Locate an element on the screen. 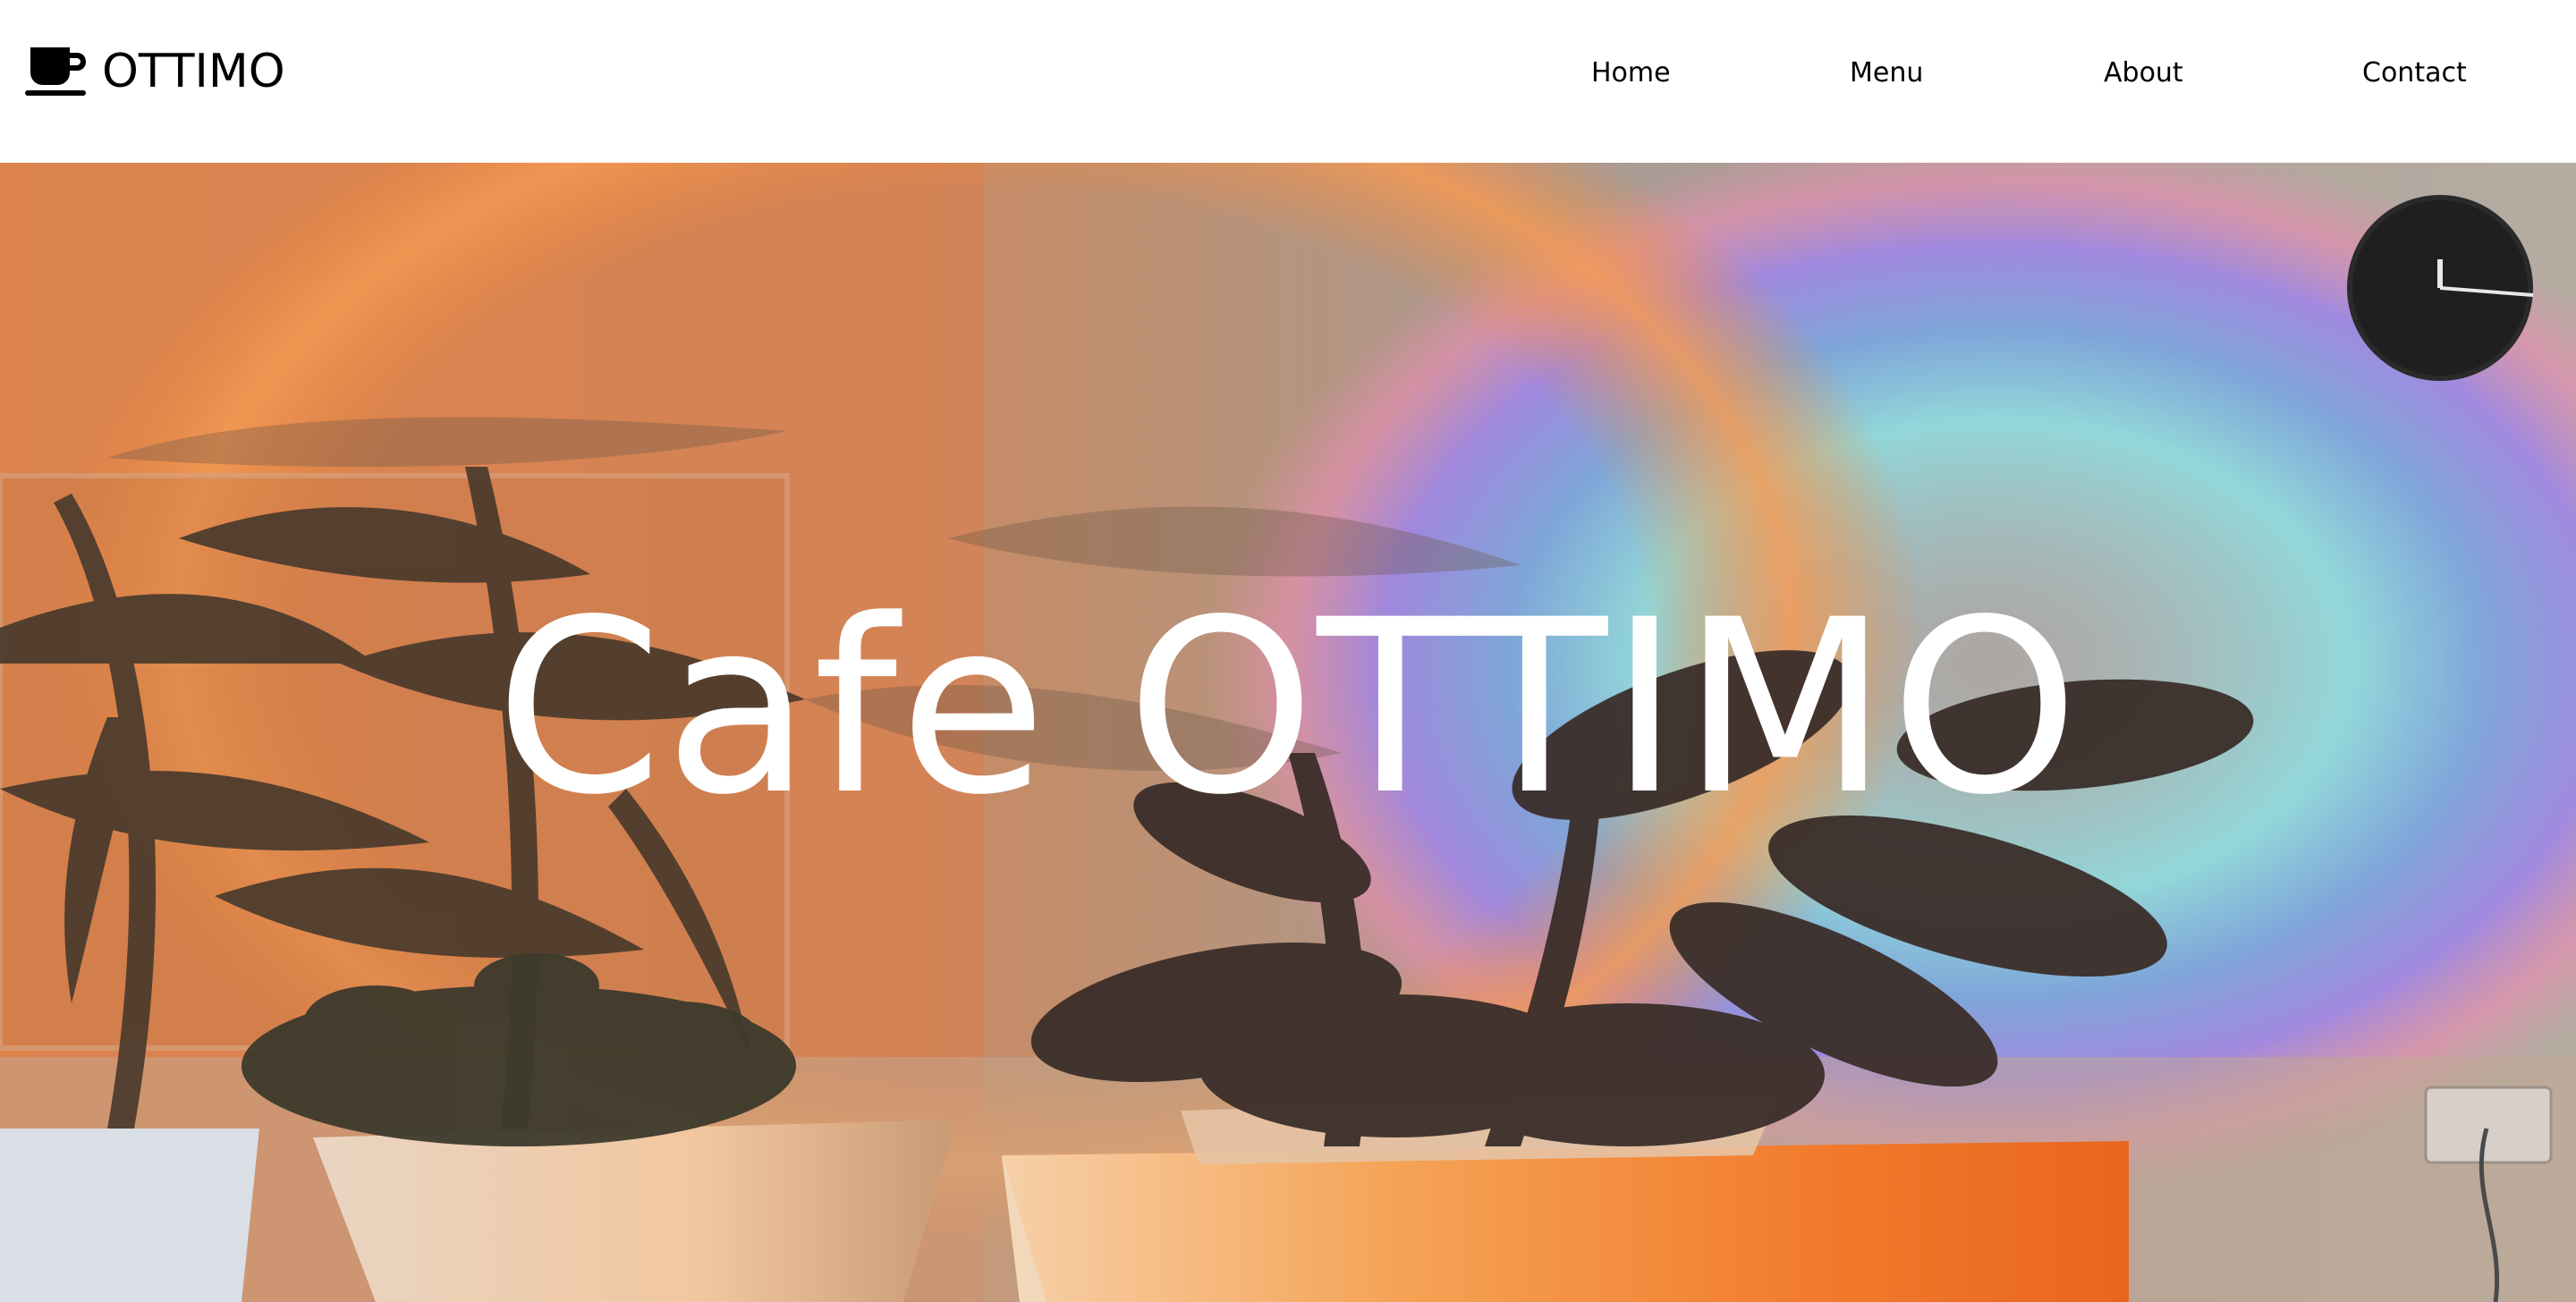 The image size is (2576, 1302). nav-contact-link: Contact is located at coordinates (2414, 73).